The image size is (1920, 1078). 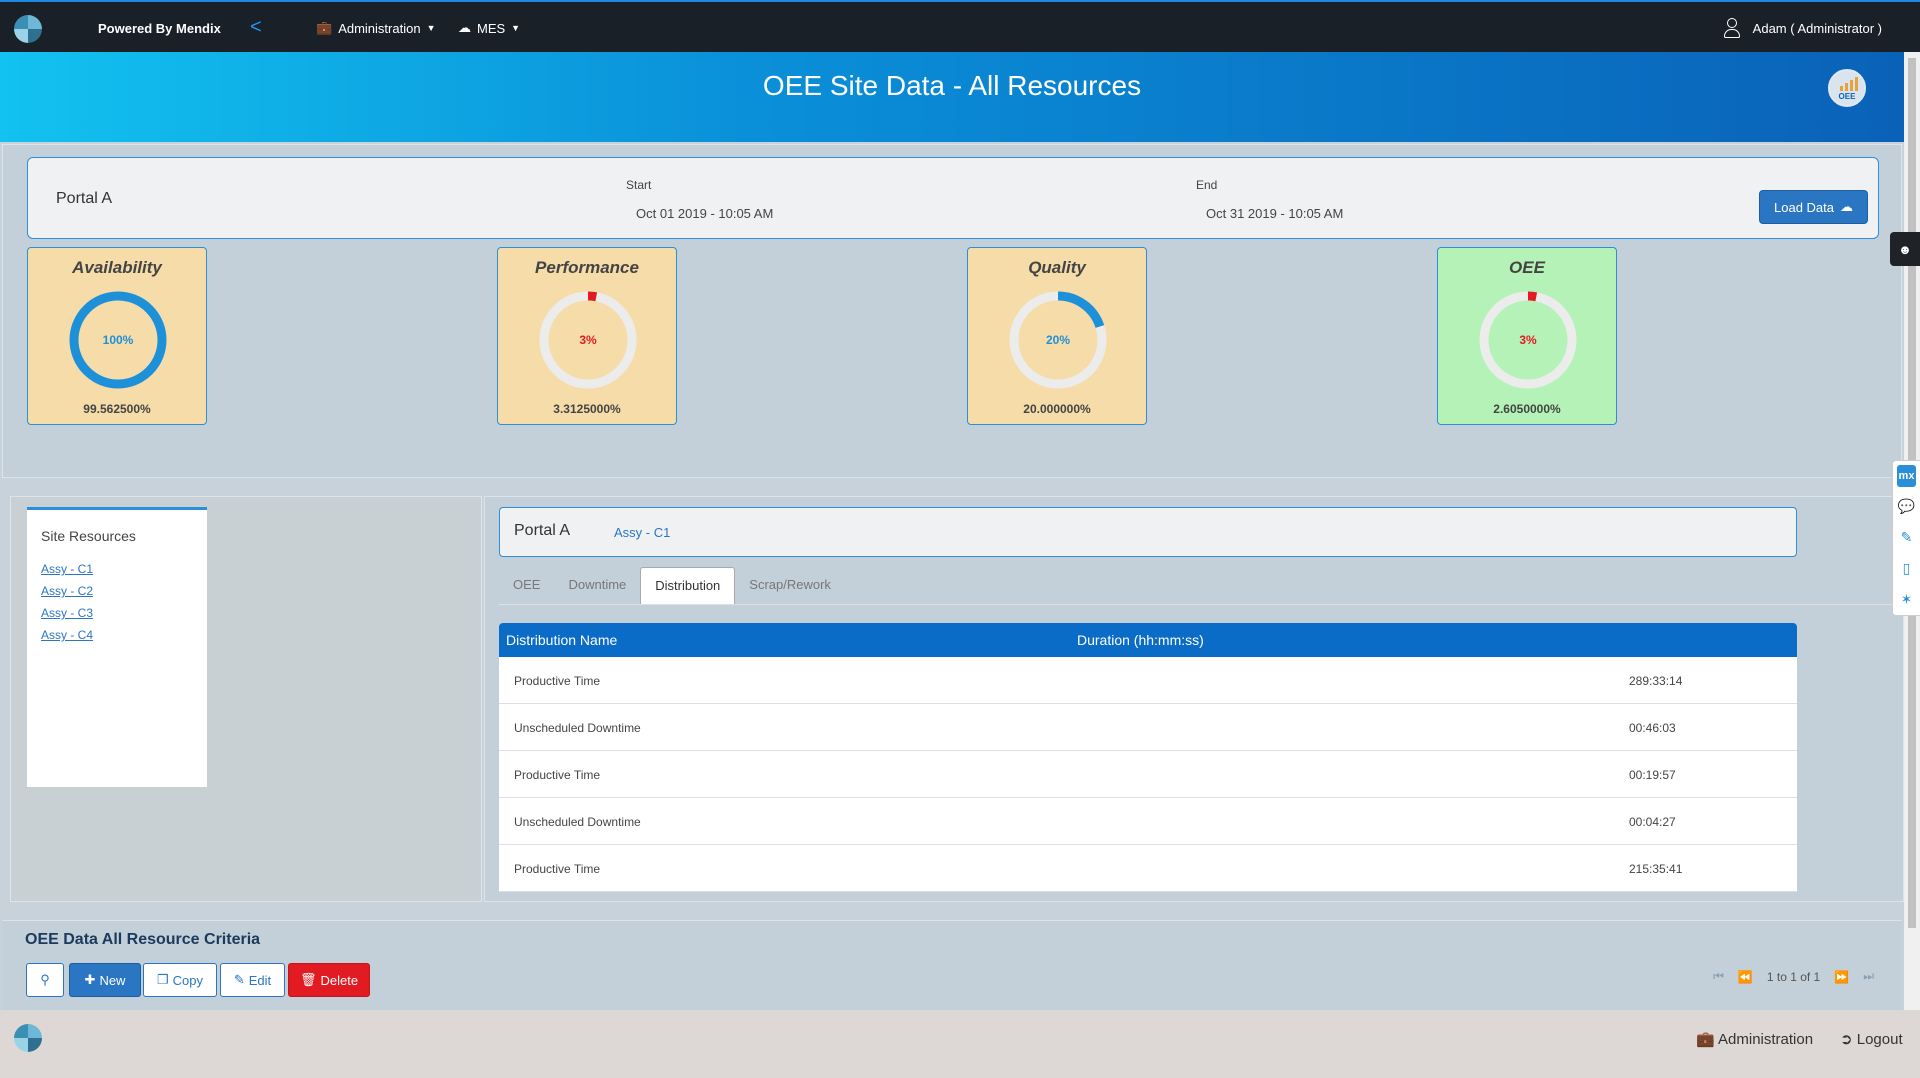 I want to click on column-header: Duration (hh:mm:ss), so click(x=1140, y=640).